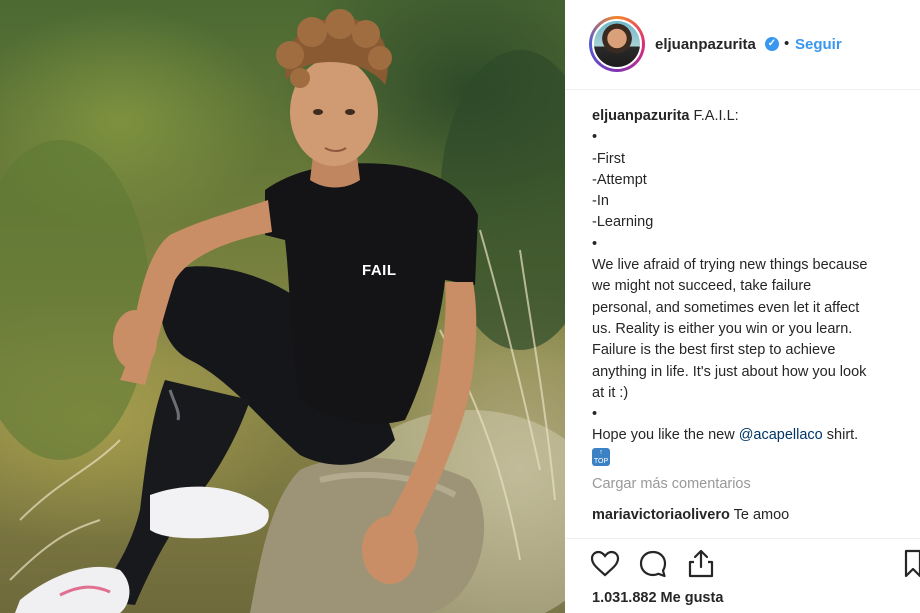  What do you see at coordinates (641, 116) in the screenshot?
I see `caption-username: eljuanpazurita` at bounding box center [641, 116].